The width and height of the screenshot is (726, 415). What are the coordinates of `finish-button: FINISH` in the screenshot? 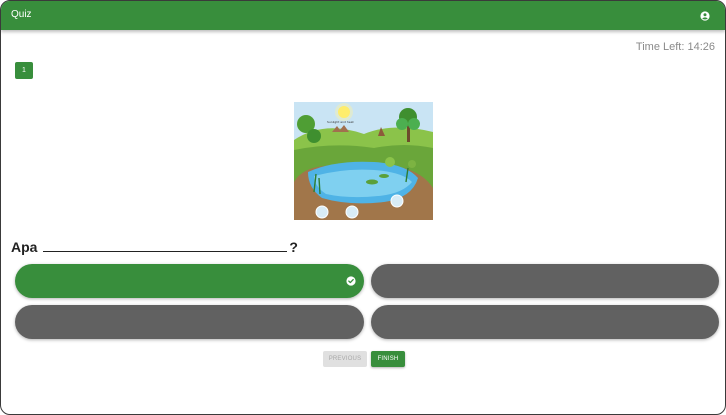 It's located at (388, 359).